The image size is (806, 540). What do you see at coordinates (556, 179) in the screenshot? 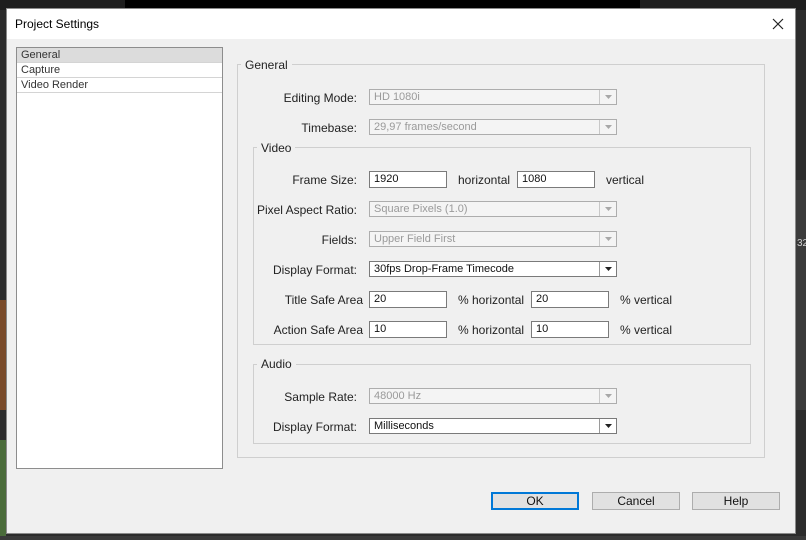
I see `frame-height-input: 1080` at bounding box center [556, 179].